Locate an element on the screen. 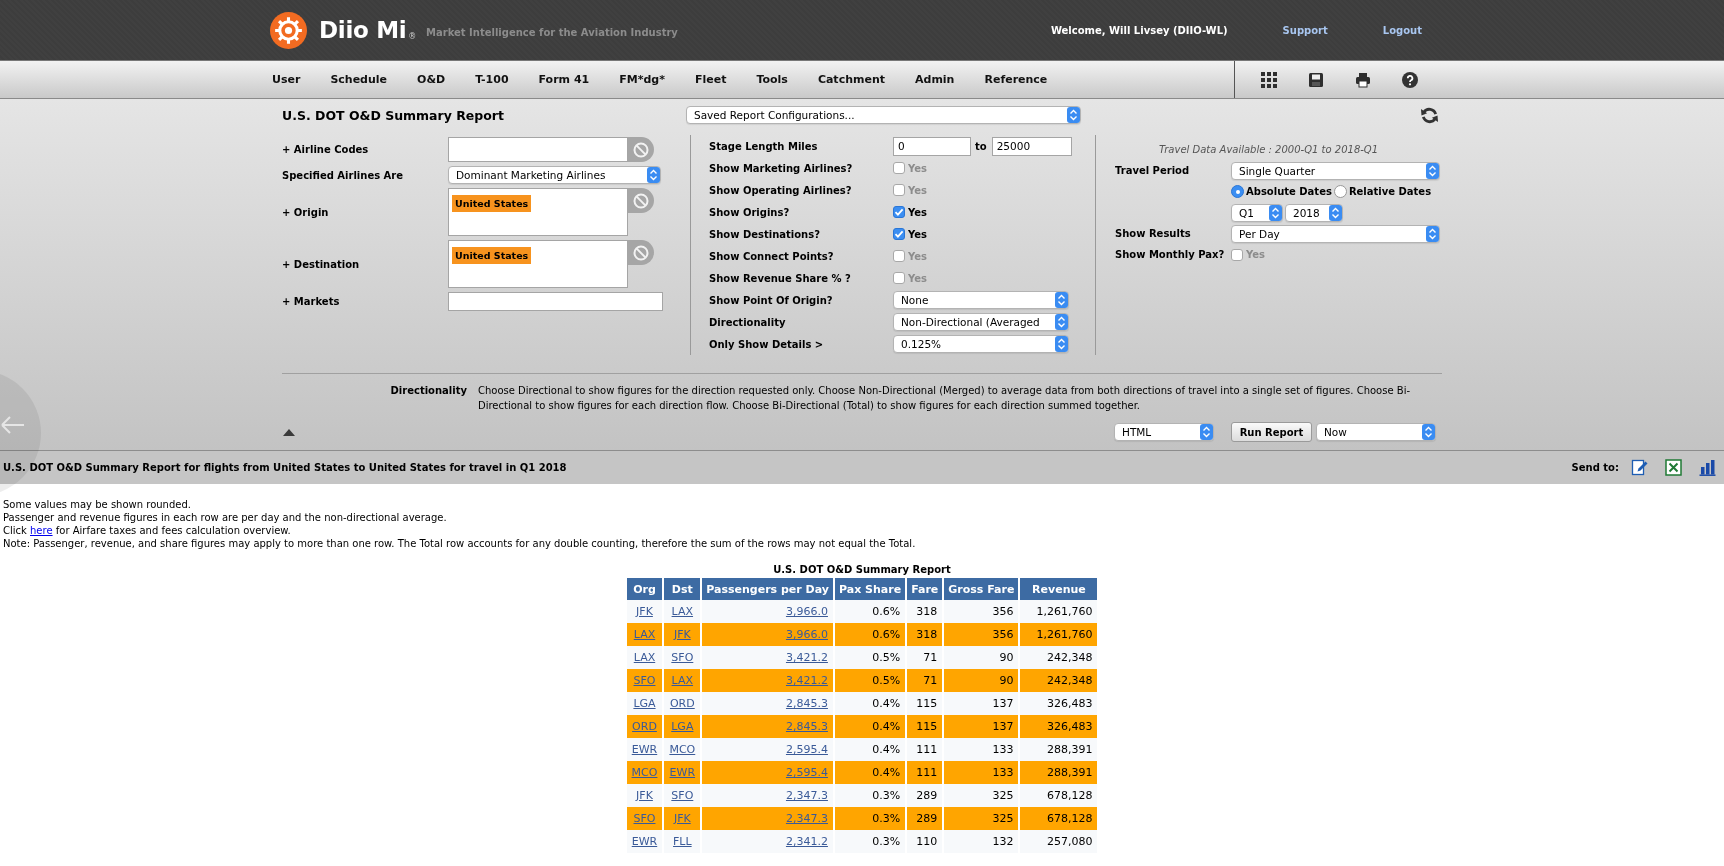 The height and width of the screenshot is (866, 1724). dropdown-select: None is located at coordinates (981, 300).